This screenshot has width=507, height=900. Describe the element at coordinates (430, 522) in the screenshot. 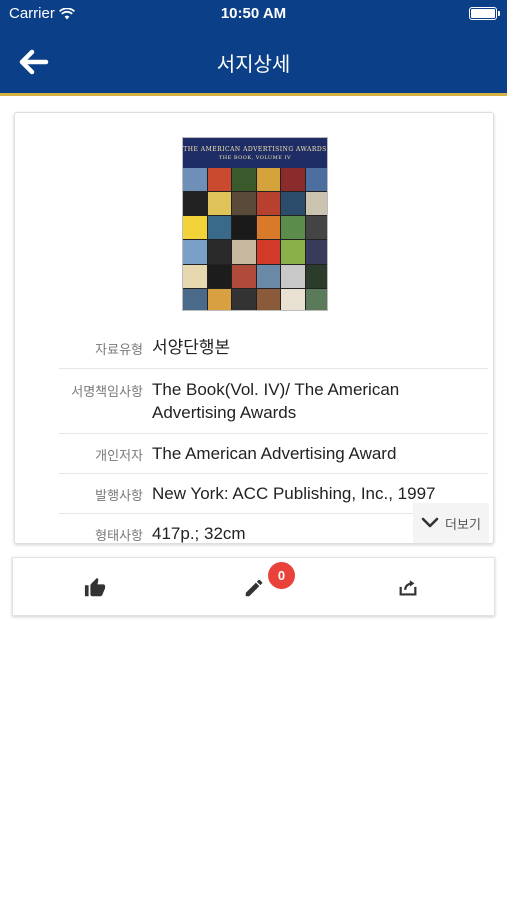

I see `chevron-down-icon` at that location.